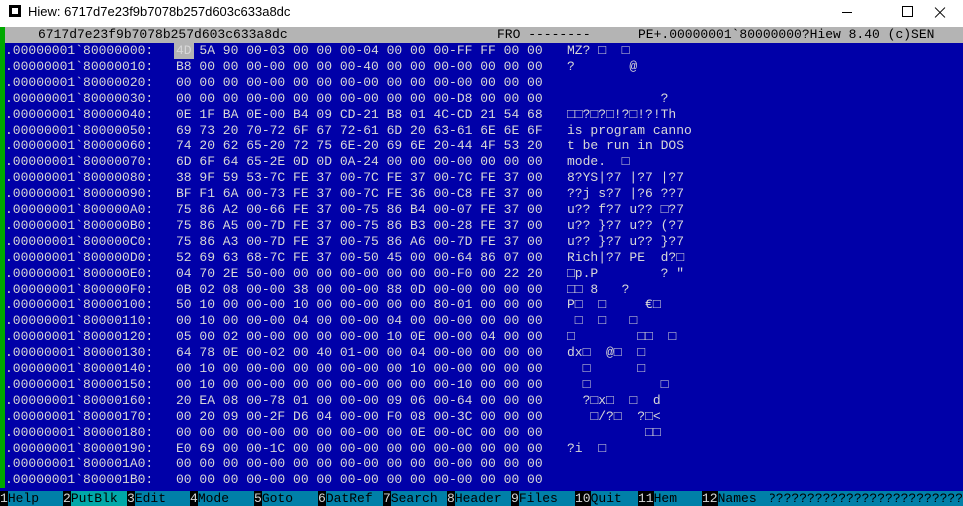 This screenshot has width=963, height=506. I want to click on fkey-label: Help, so click(35, 498).